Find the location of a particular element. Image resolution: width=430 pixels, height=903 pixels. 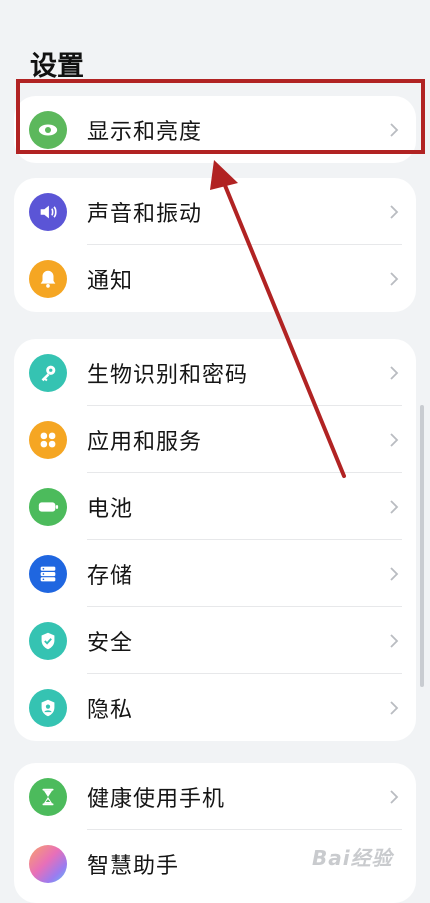

annotation-arrow-icon is located at coordinates (278, 319).